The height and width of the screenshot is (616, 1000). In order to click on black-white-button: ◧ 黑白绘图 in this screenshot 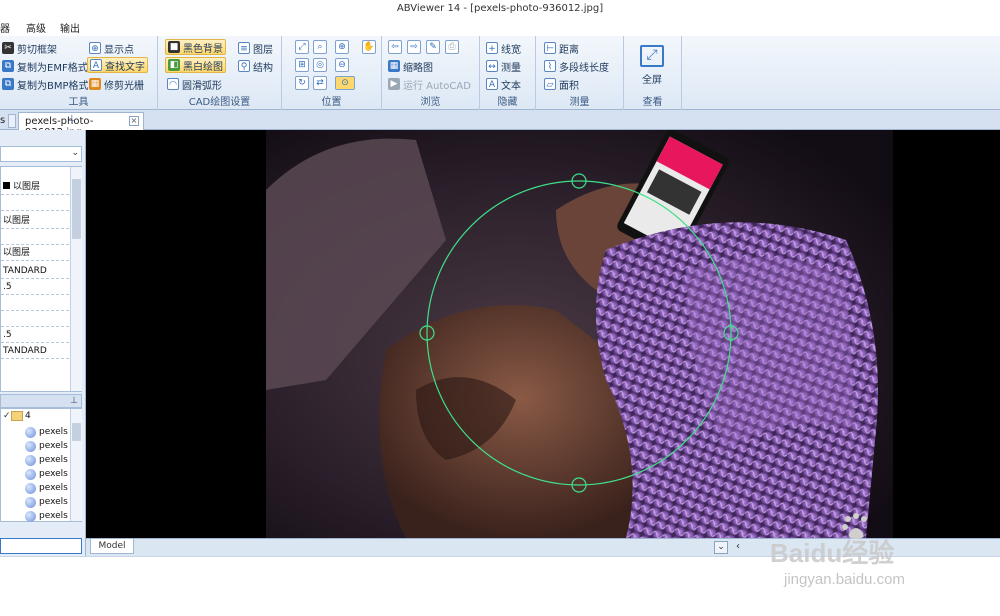, I will do `click(195, 65)`.